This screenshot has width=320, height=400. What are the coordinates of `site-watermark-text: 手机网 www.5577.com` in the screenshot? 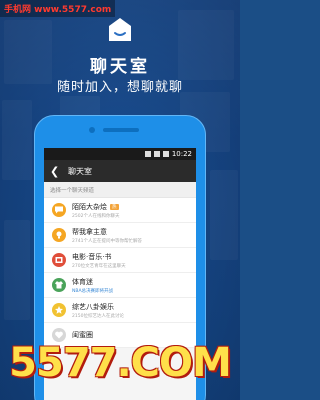 It's located at (58, 10).